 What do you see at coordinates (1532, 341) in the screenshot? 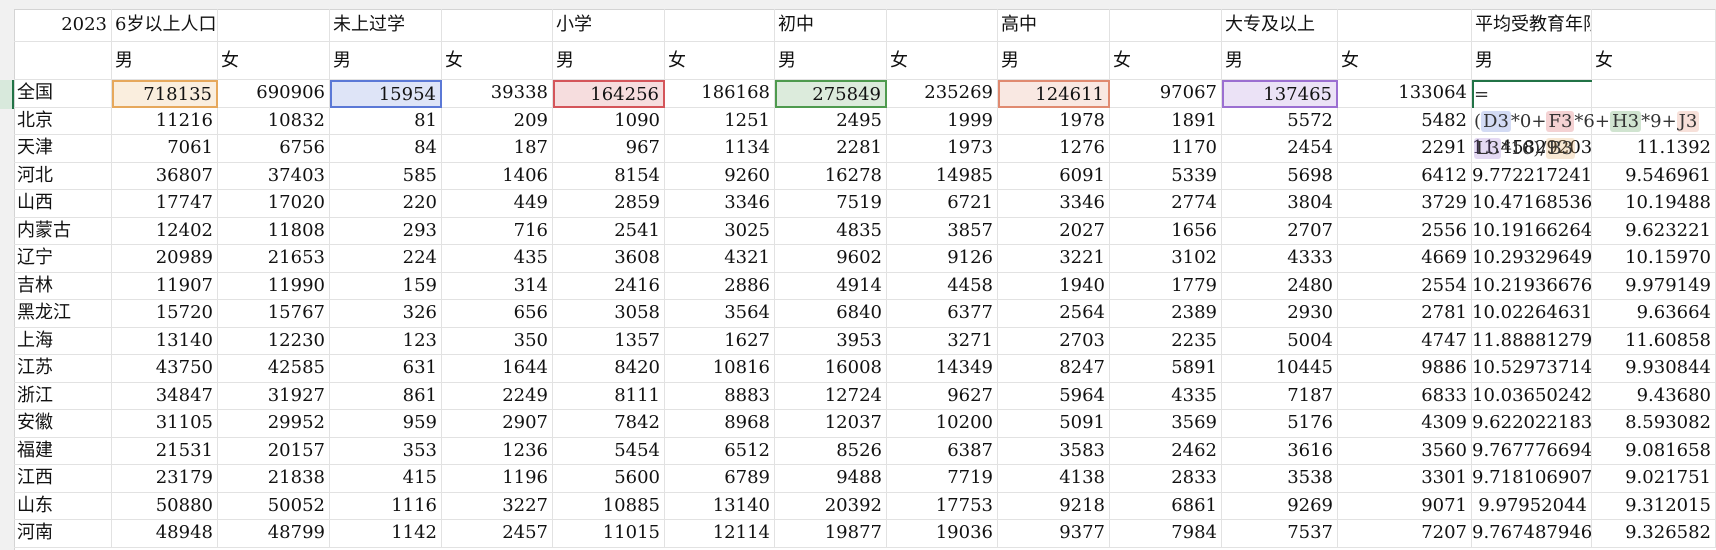
I see `value-cell: 11.88881279` at bounding box center [1532, 341].